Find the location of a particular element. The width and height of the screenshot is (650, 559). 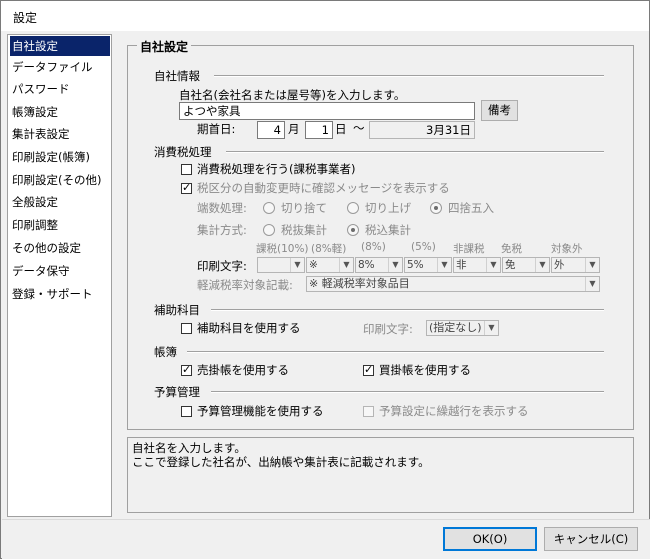

reduced-rate-label: 軽減税率対象記載: is located at coordinates (245, 285).